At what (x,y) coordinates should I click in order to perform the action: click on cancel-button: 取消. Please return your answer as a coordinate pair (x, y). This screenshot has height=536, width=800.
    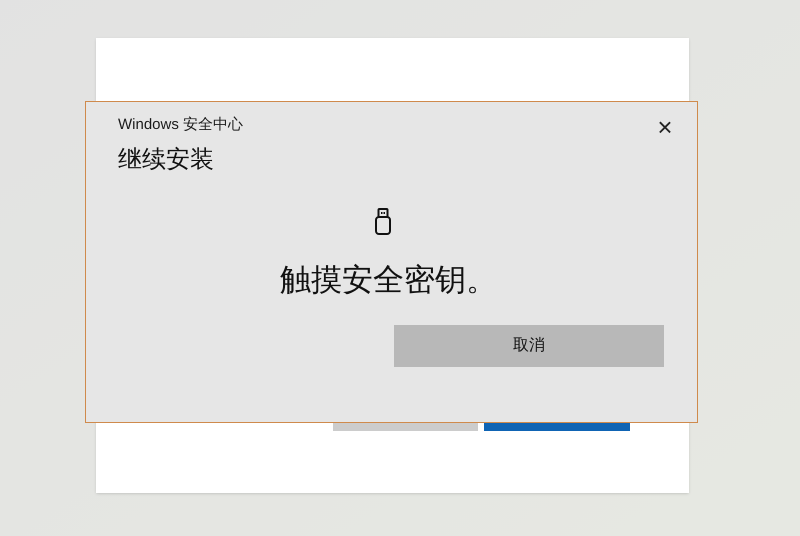
    Looking at the image, I should click on (529, 345).